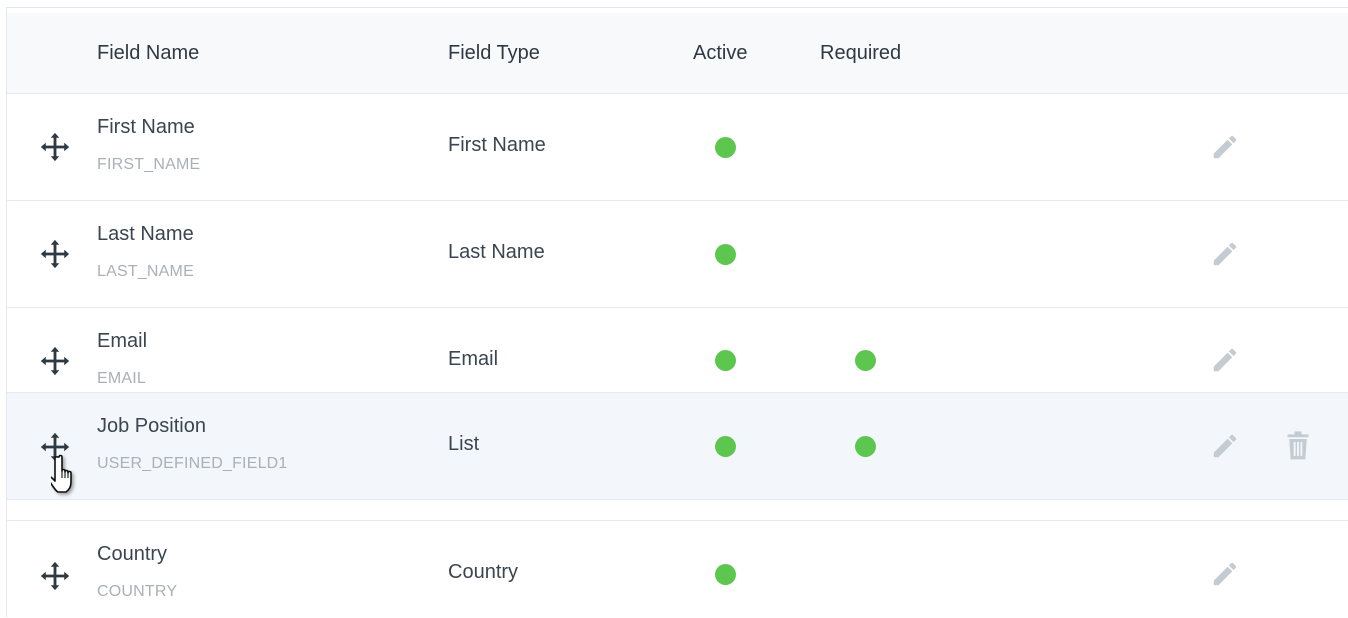 This screenshot has height=618, width=1348. What do you see at coordinates (145, 234) in the screenshot?
I see `field-name: Last Name` at bounding box center [145, 234].